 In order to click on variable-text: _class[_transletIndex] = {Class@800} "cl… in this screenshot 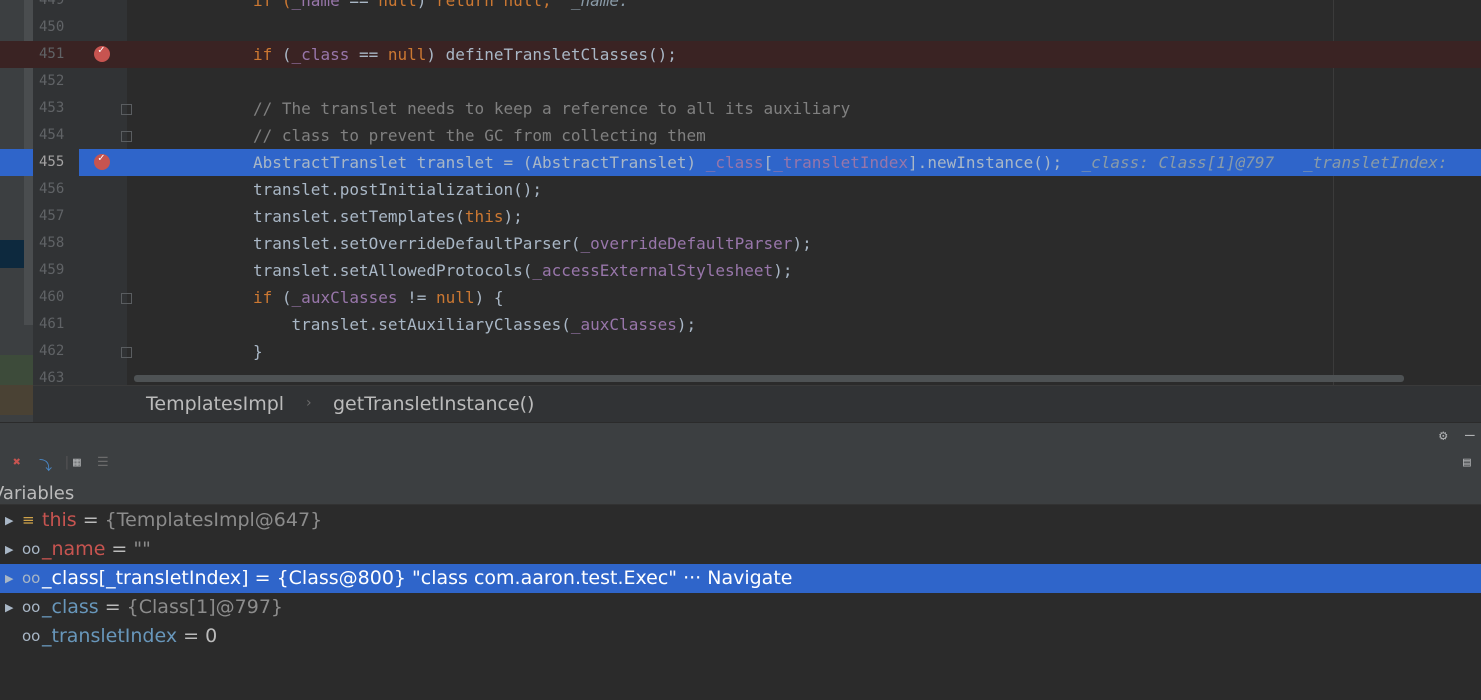, I will do `click(417, 578)`.